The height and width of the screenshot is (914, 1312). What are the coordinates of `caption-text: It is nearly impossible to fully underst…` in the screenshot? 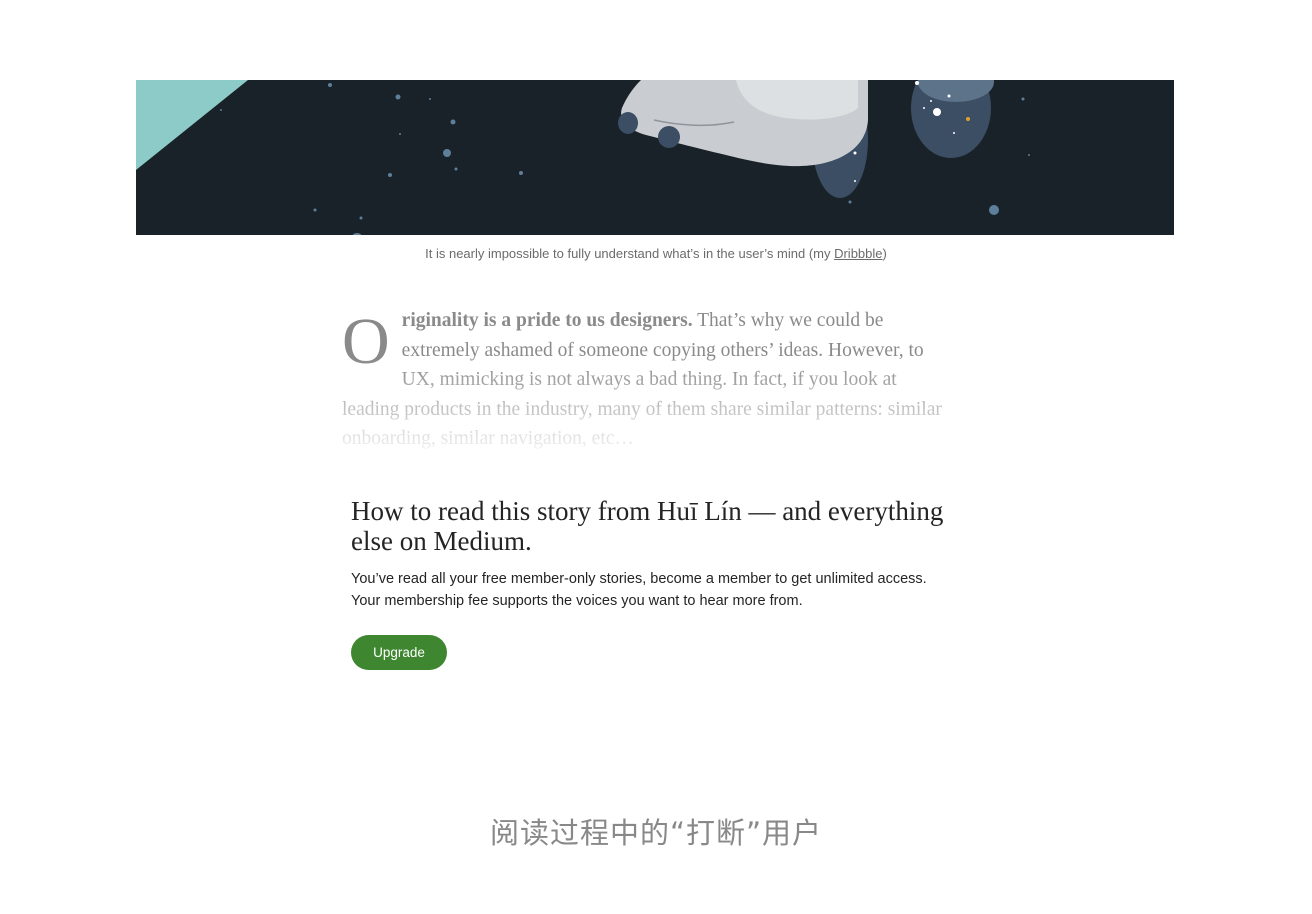 It's located at (630, 253).